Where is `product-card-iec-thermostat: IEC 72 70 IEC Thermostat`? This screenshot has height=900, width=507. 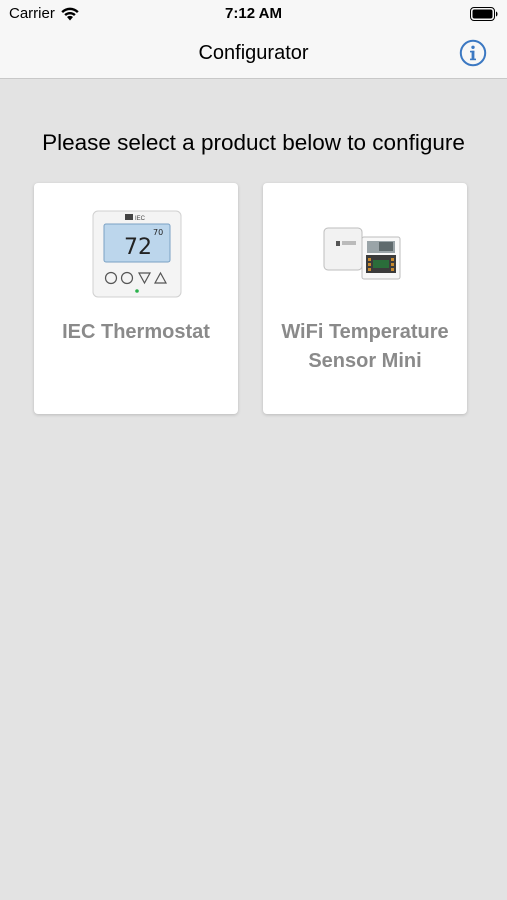
product-card-iec-thermostat: IEC 72 70 IEC Thermostat is located at coordinates (136, 298).